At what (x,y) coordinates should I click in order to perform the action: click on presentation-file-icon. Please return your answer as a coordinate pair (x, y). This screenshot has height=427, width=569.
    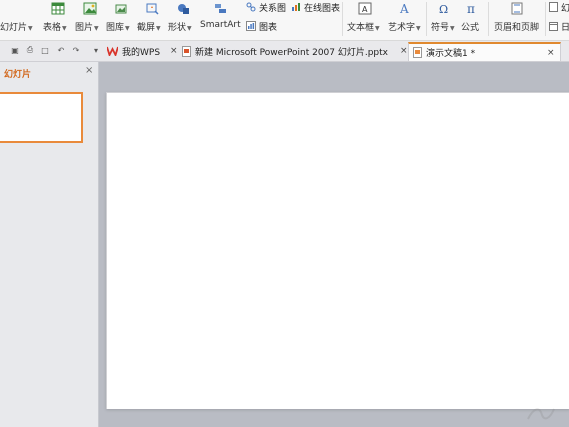
    Looking at the image, I should click on (417, 52).